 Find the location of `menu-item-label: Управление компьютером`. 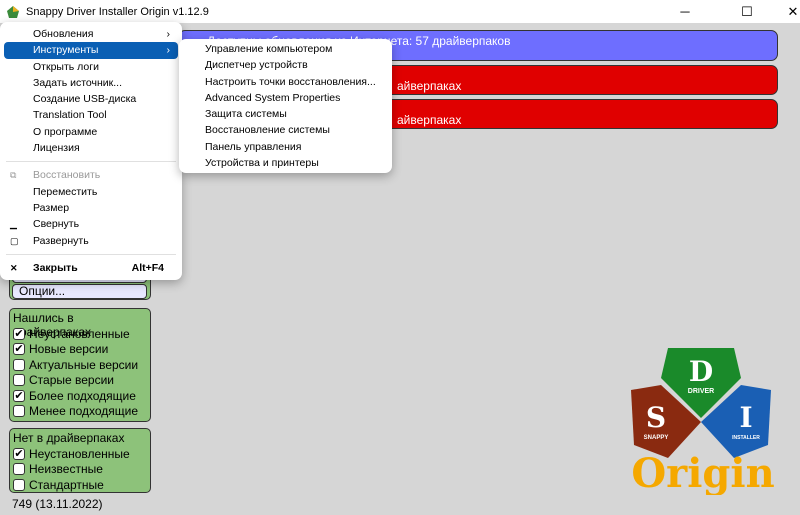

menu-item-label: Управление компьютером is located at coordinates (269, 49).